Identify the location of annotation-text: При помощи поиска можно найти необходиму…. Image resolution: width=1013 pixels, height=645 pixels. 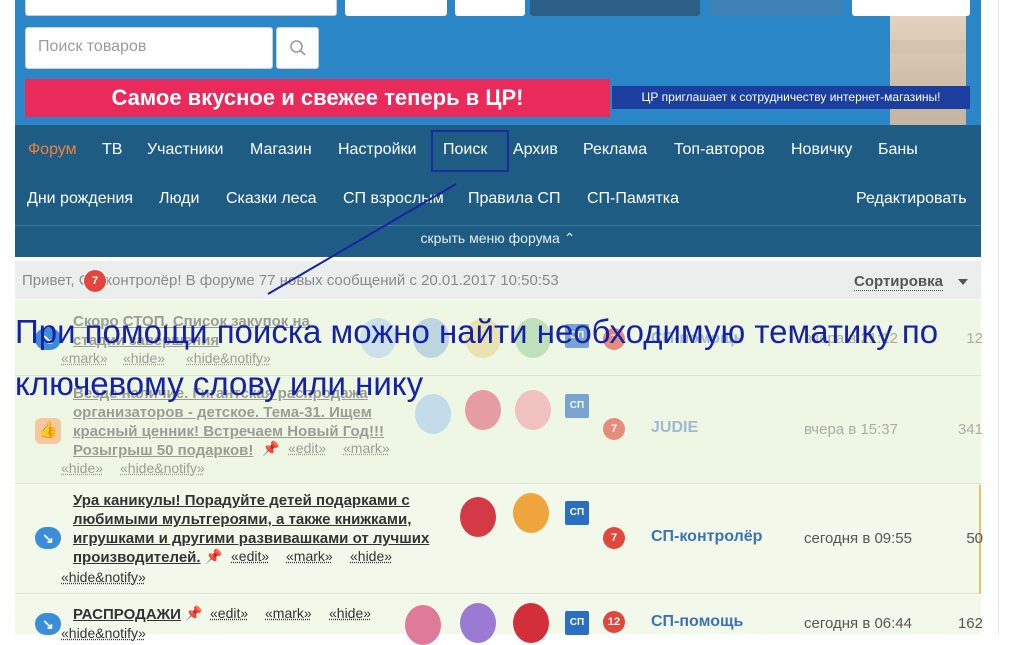
(477, 357).